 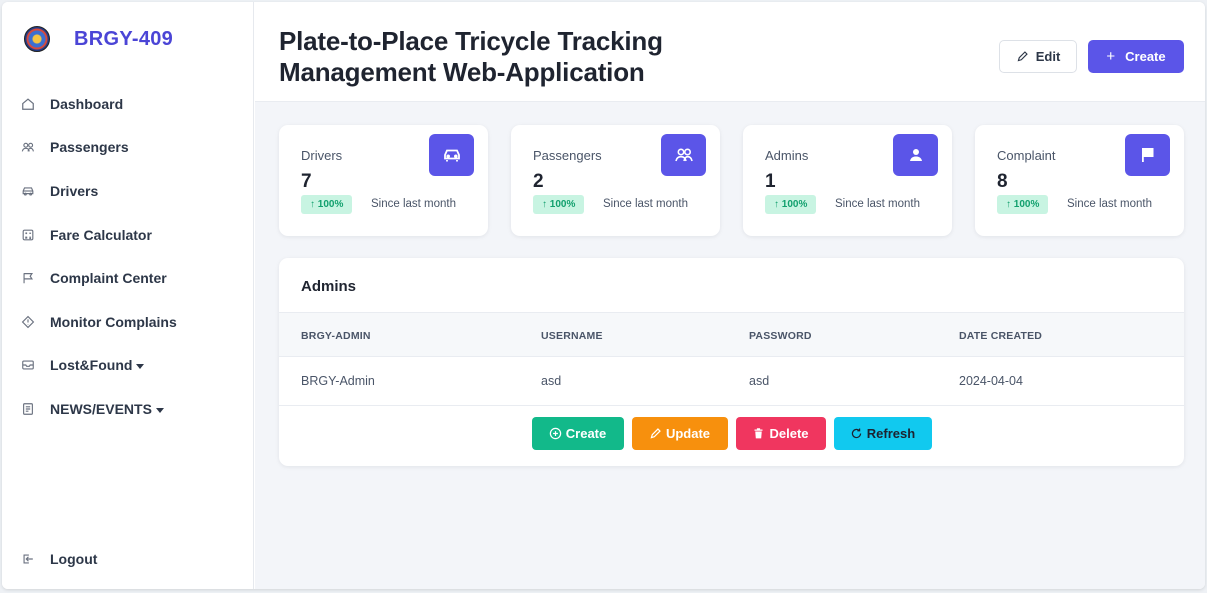 I want to click on stat-card-drivers: Drivers 7 ↑ 100% Since last month, so click(x=383, y=180).